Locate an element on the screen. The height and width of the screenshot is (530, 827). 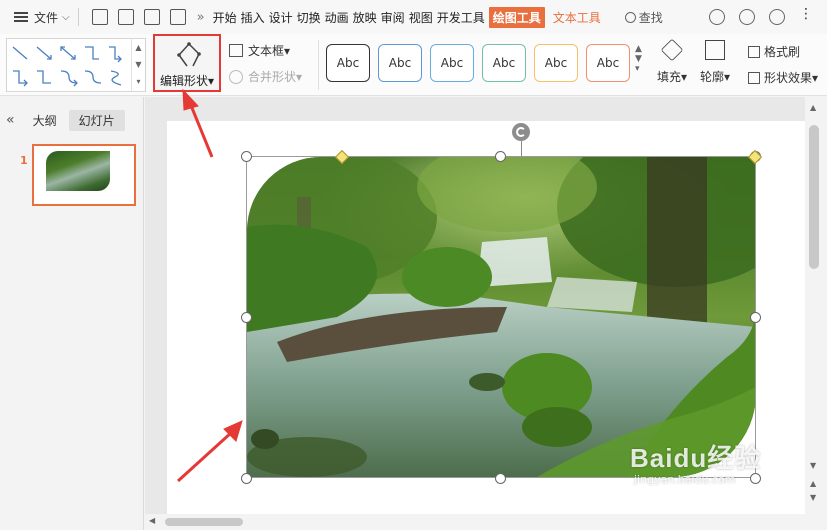
tab-transition: 切换 is located at coordinates (309, 17).